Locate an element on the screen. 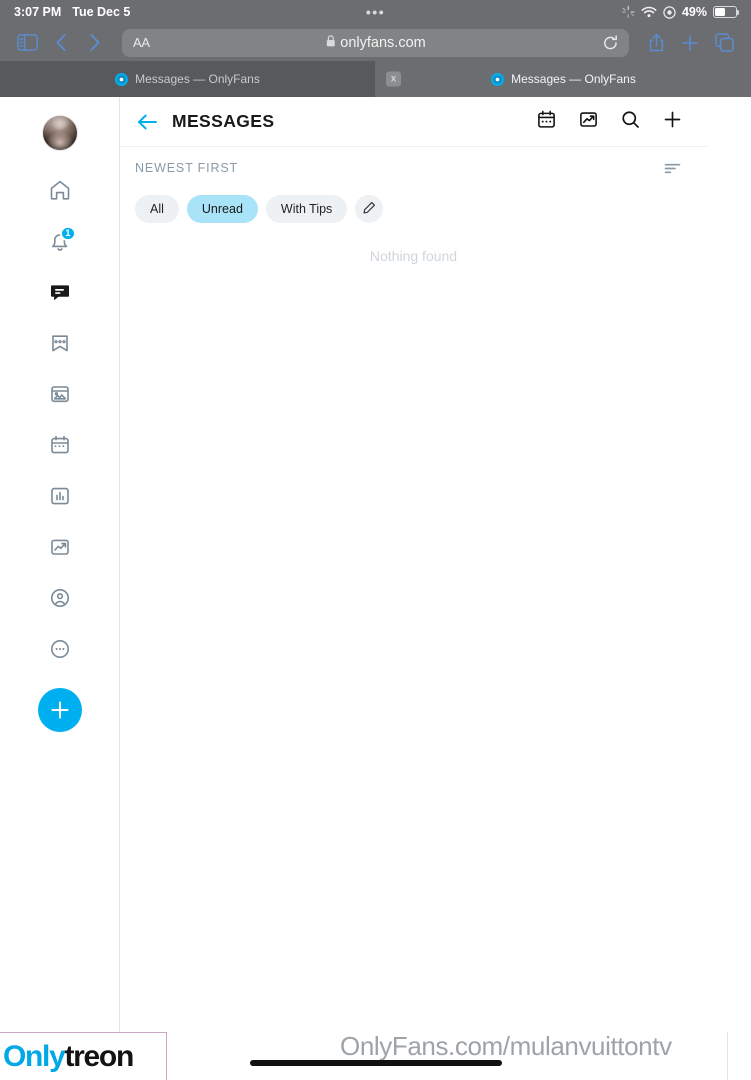  safari-toolbar: AAAA onlyfans.com is located at coordinates (375, 42).